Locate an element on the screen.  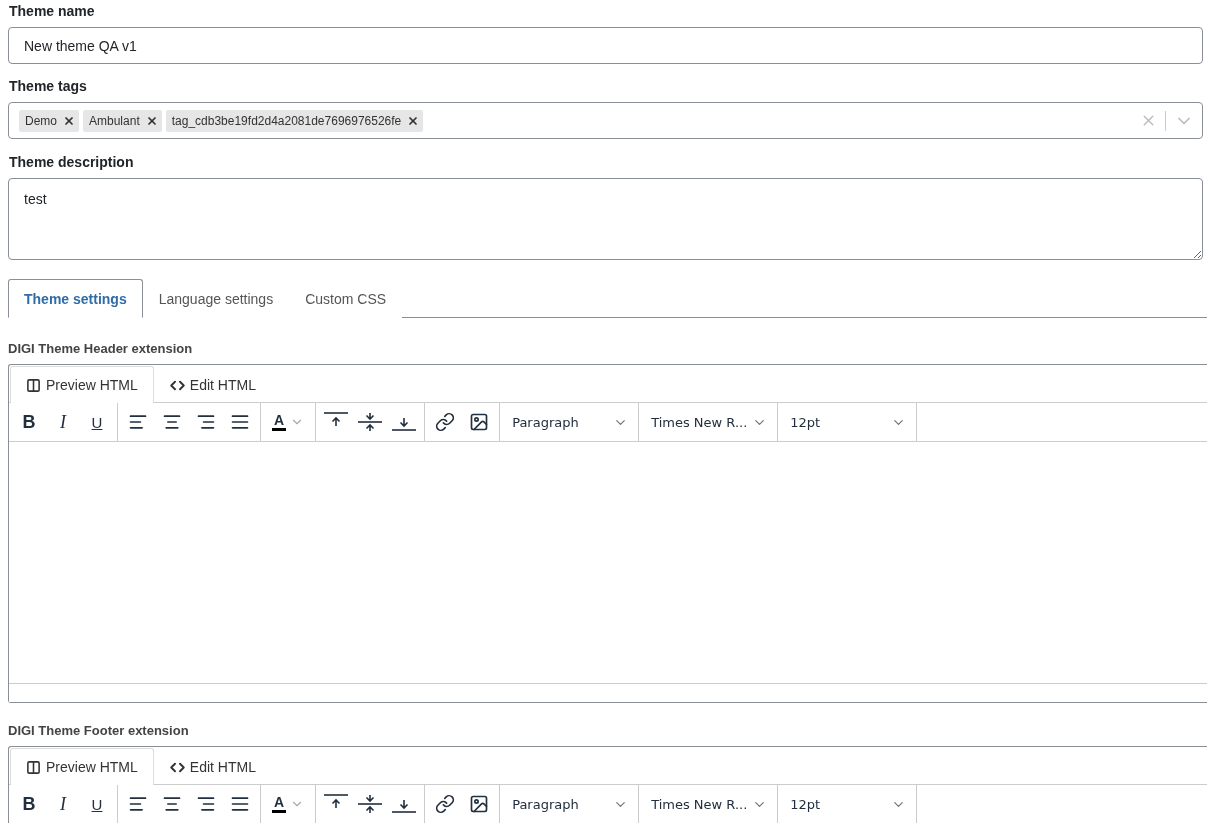
tag-text: Demo is located at coordinates (41, 120).